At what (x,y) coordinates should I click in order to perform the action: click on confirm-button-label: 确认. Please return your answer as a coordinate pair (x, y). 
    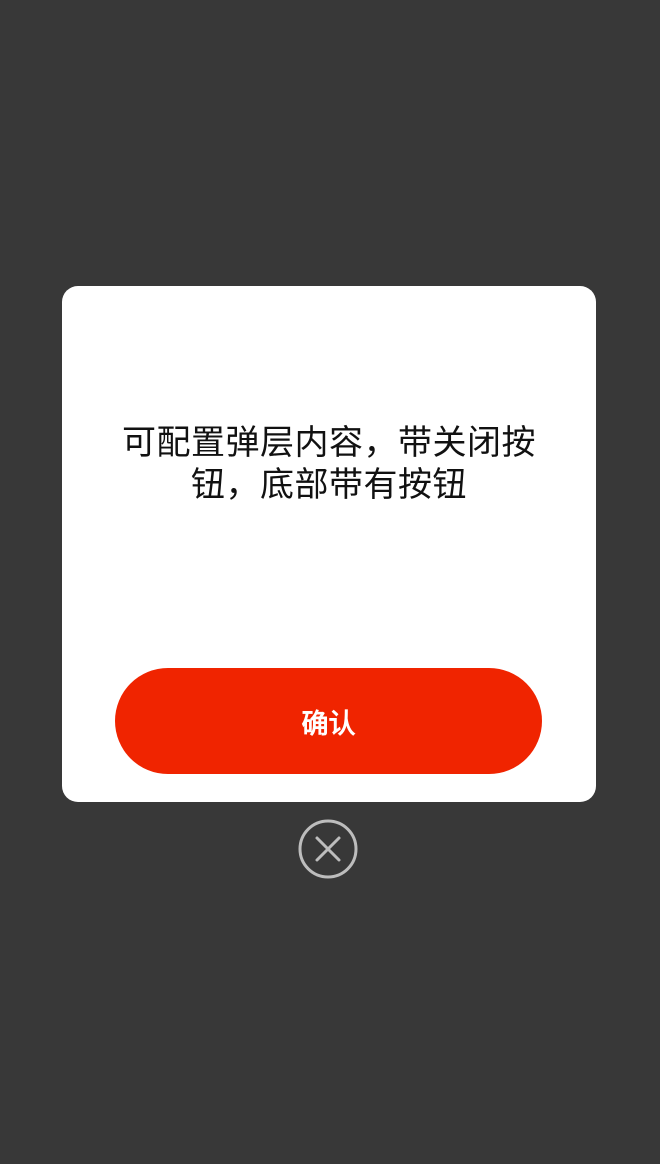
    Looking at the image, I should click on (328, 724).